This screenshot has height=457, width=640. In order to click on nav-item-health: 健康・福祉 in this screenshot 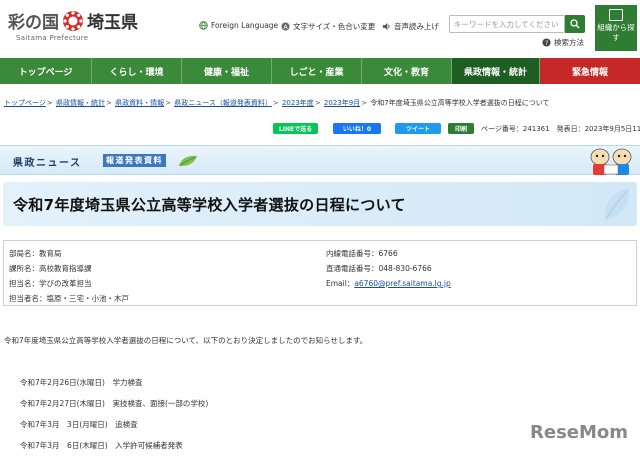, I will do `click(227, 71)`.